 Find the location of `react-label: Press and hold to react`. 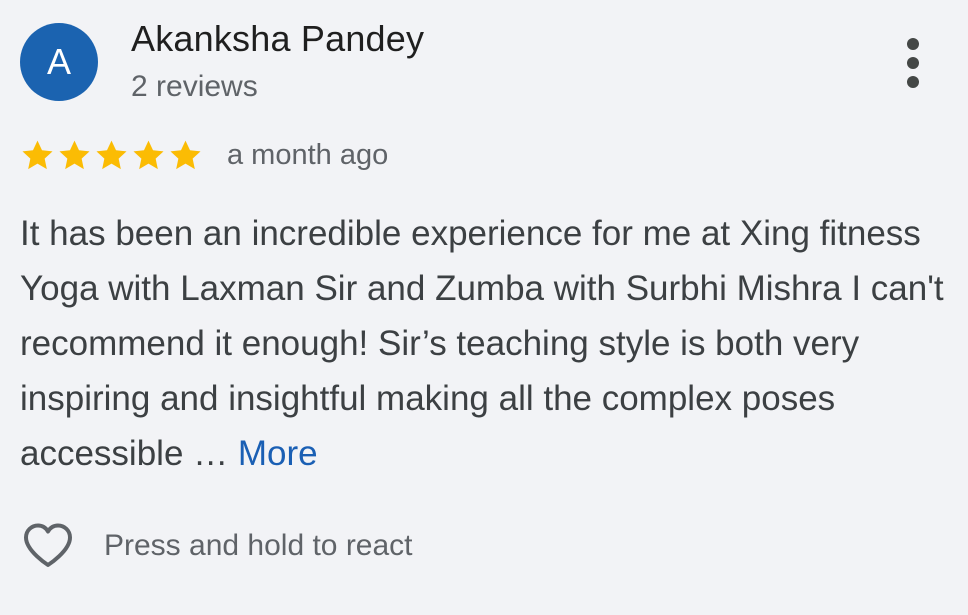

react-label: Press and hold to react is located at coordinates (258, 545).